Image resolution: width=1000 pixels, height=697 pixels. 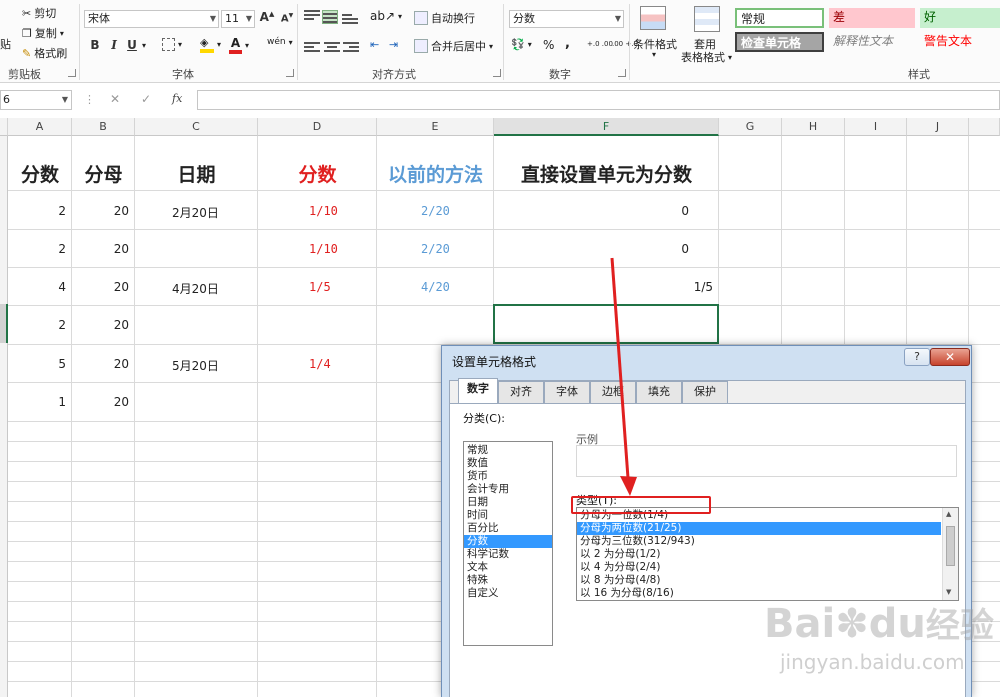 What do you see at coordinates (813, 127) in the screenshot?
I see `column-header-h: H` at bounding box center [813, 127].